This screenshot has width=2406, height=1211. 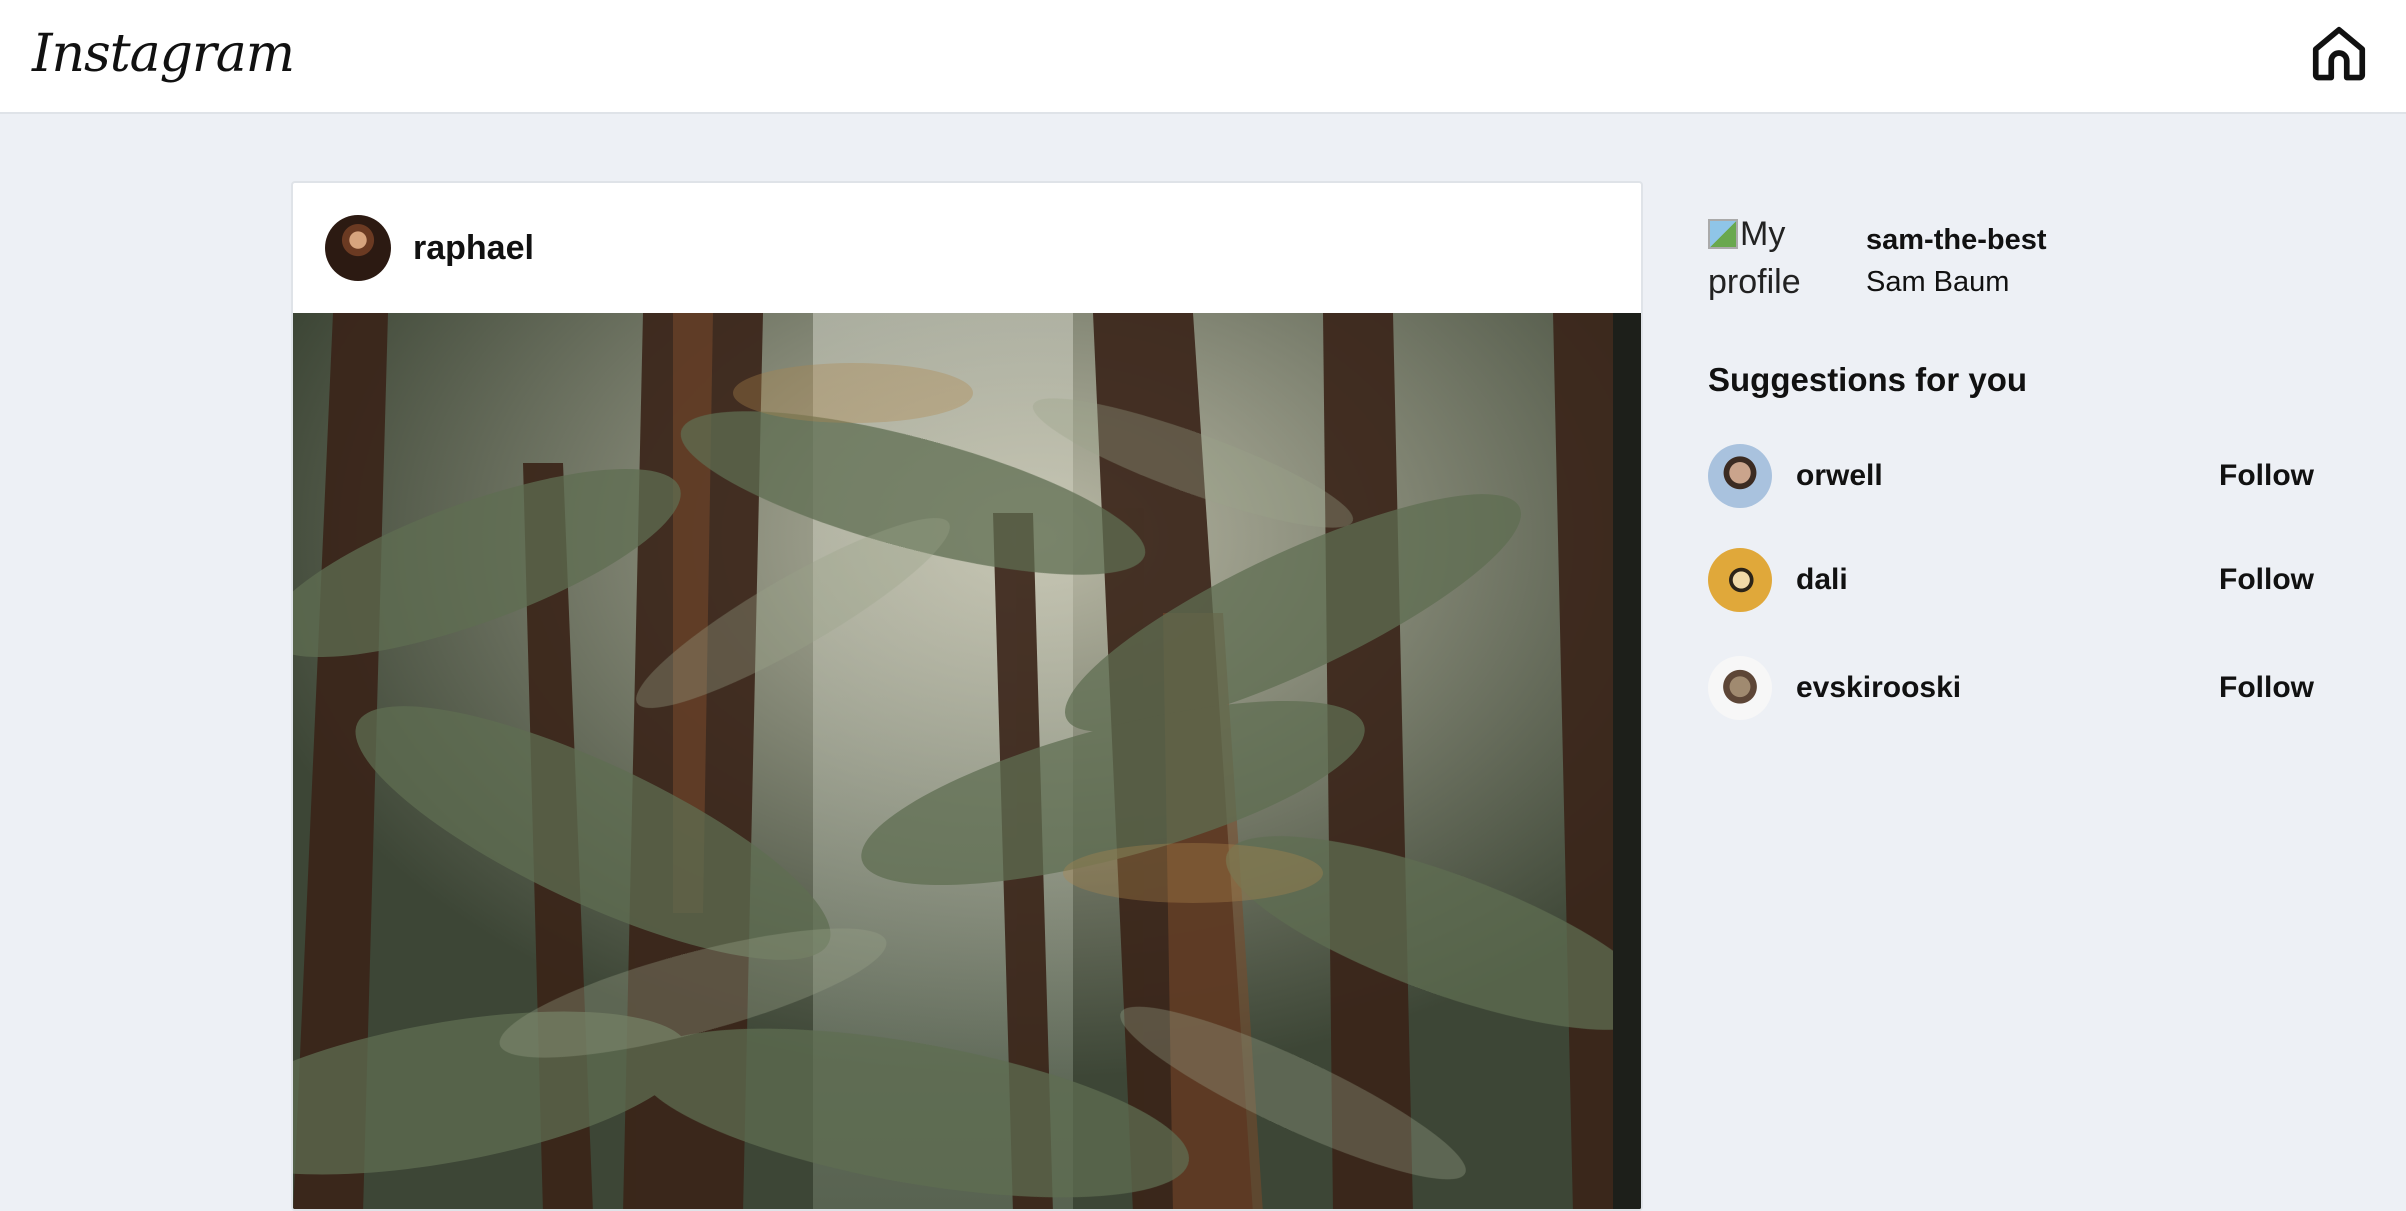 What do you see at coordinates (1723, 234) in the screenshot?
I see `broken-image-icon` at bounding box center [1723, 234].